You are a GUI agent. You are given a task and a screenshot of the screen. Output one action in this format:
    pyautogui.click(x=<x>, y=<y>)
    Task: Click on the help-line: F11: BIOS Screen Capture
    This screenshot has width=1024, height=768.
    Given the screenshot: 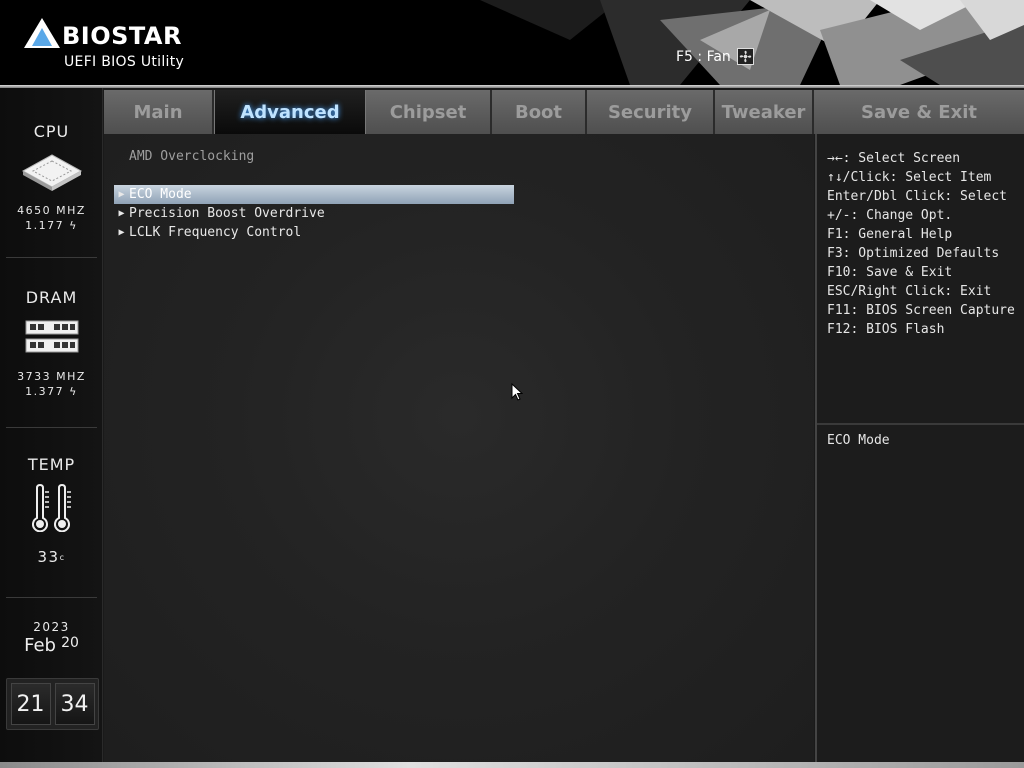 What is the action you would take?
    pyautogui.click(x=921, y=310)
    